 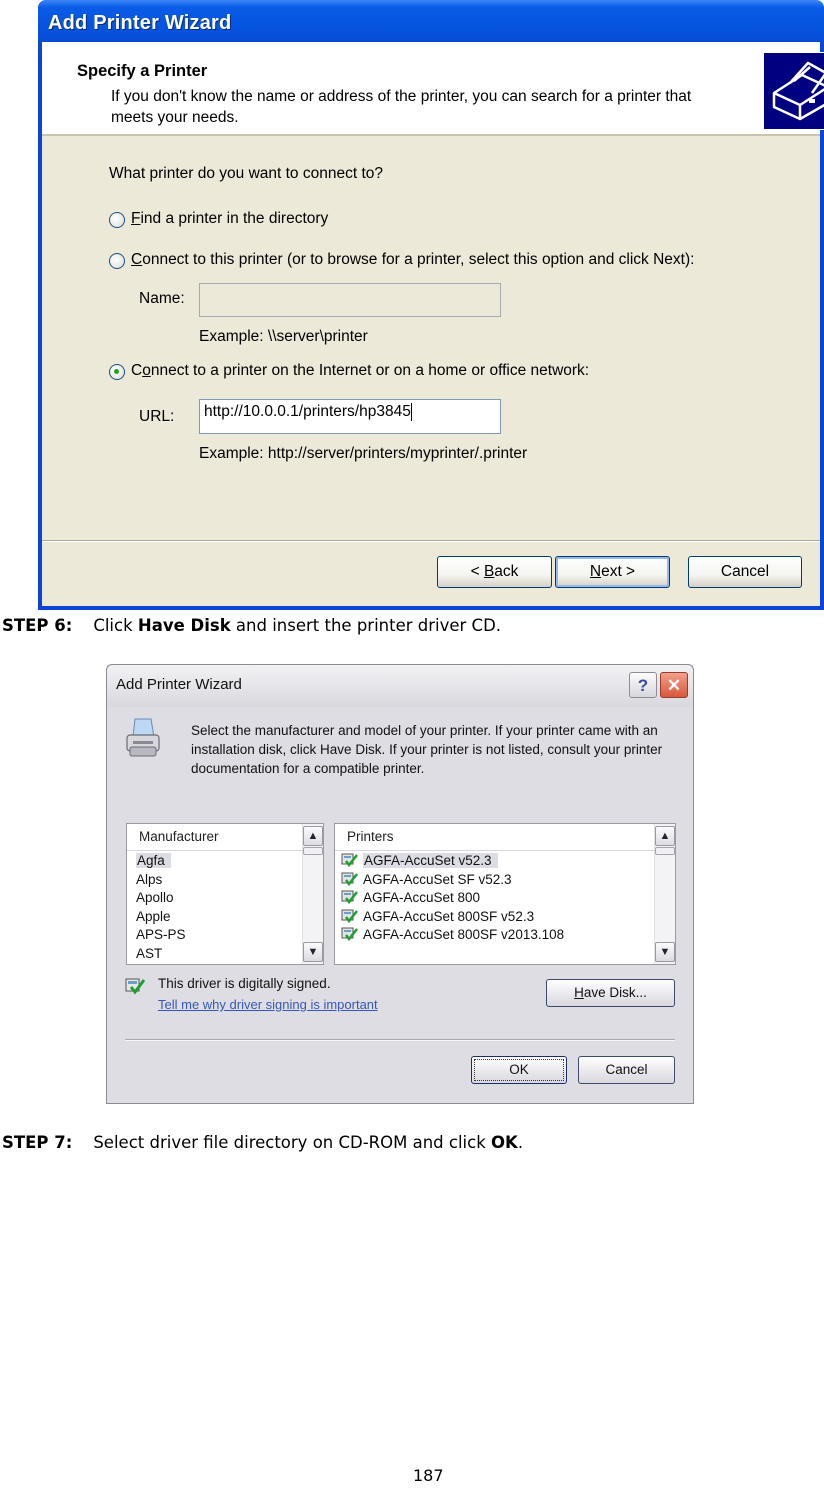 I want to click on step-7-label: STEP 7:, so click(x=37, y=1142).